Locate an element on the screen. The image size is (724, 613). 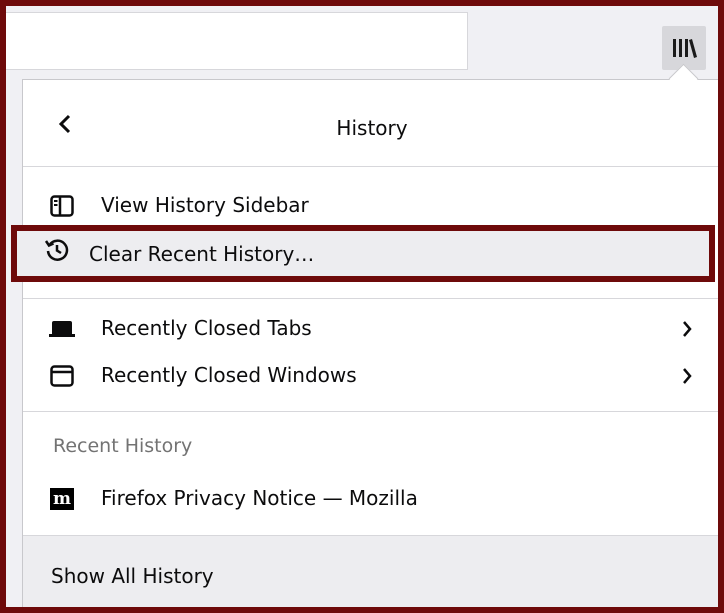
url-bar is located at coordinates (237, 41).